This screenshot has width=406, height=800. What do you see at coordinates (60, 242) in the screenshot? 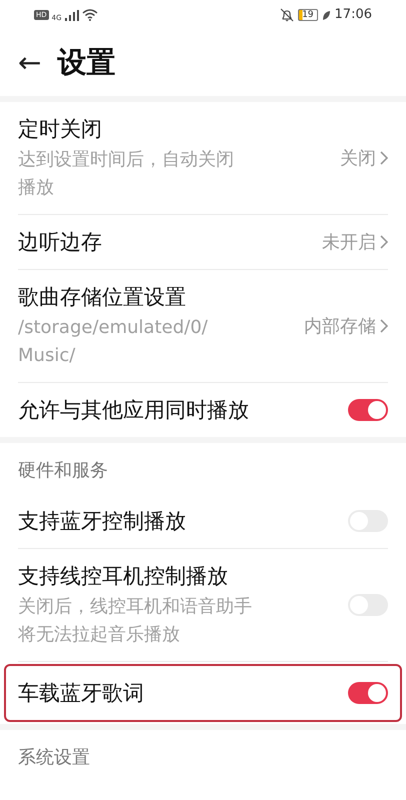
I see `setting-title: 边听边存` at bounding box center [60, 242].